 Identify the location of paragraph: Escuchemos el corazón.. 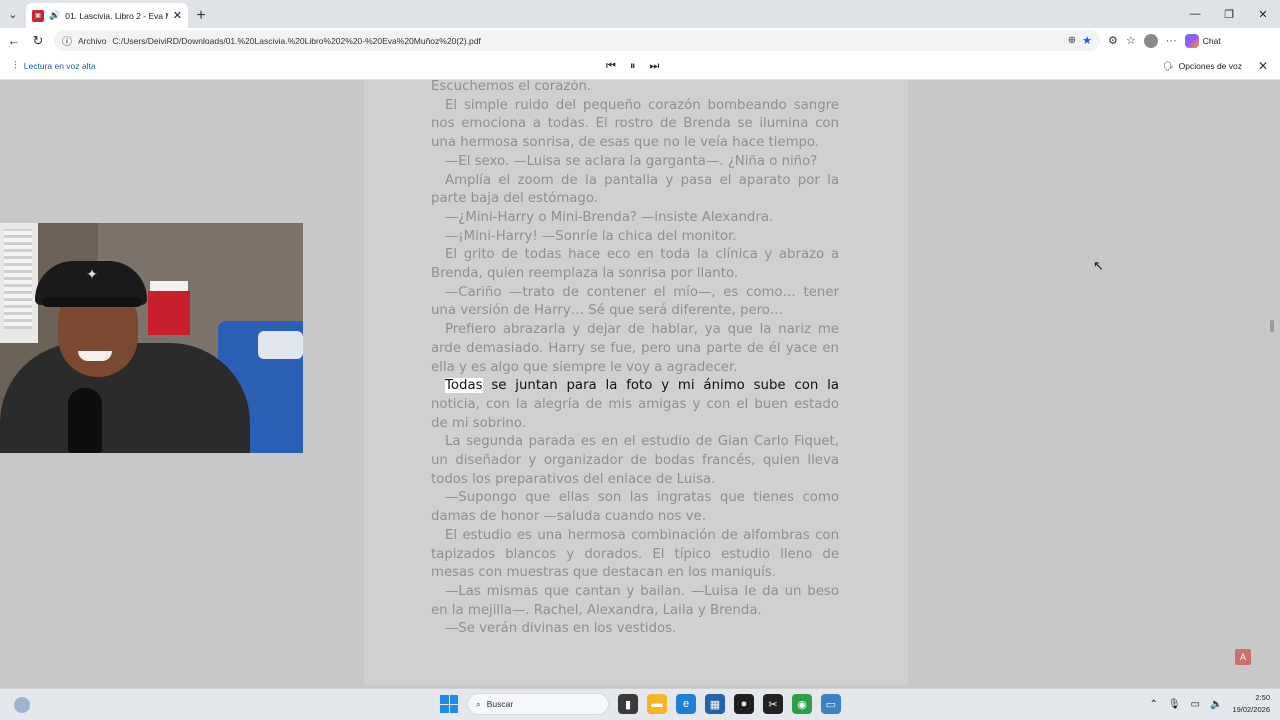
(511, 87).